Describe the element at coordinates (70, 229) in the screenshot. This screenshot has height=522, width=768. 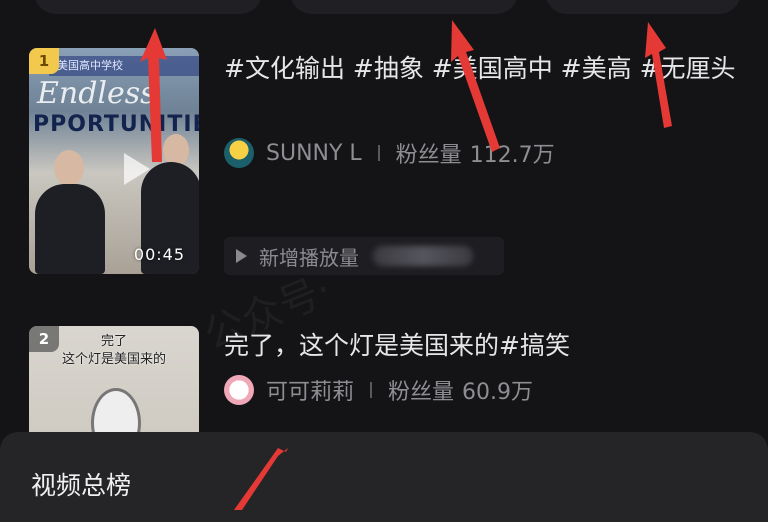
I see `person-figure` at that location.